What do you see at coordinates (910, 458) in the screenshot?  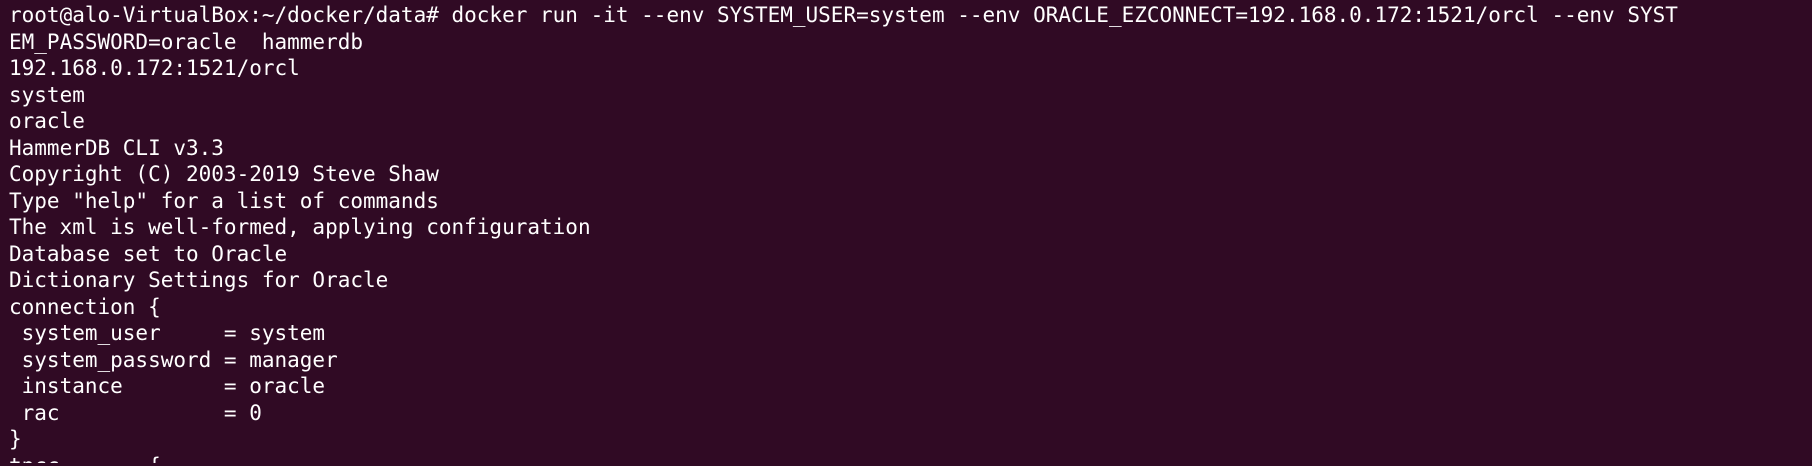 I see `terminal-line-output-cut: tpcc {` at bounding box center [910, 458].